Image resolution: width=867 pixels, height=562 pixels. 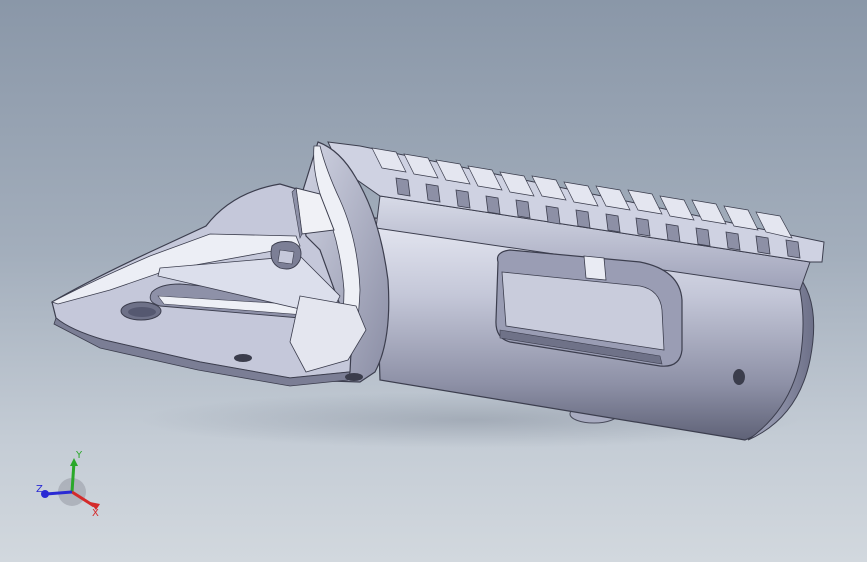 I want to click on coordinate-triad: Y X Z, so click(x=68, y=484).